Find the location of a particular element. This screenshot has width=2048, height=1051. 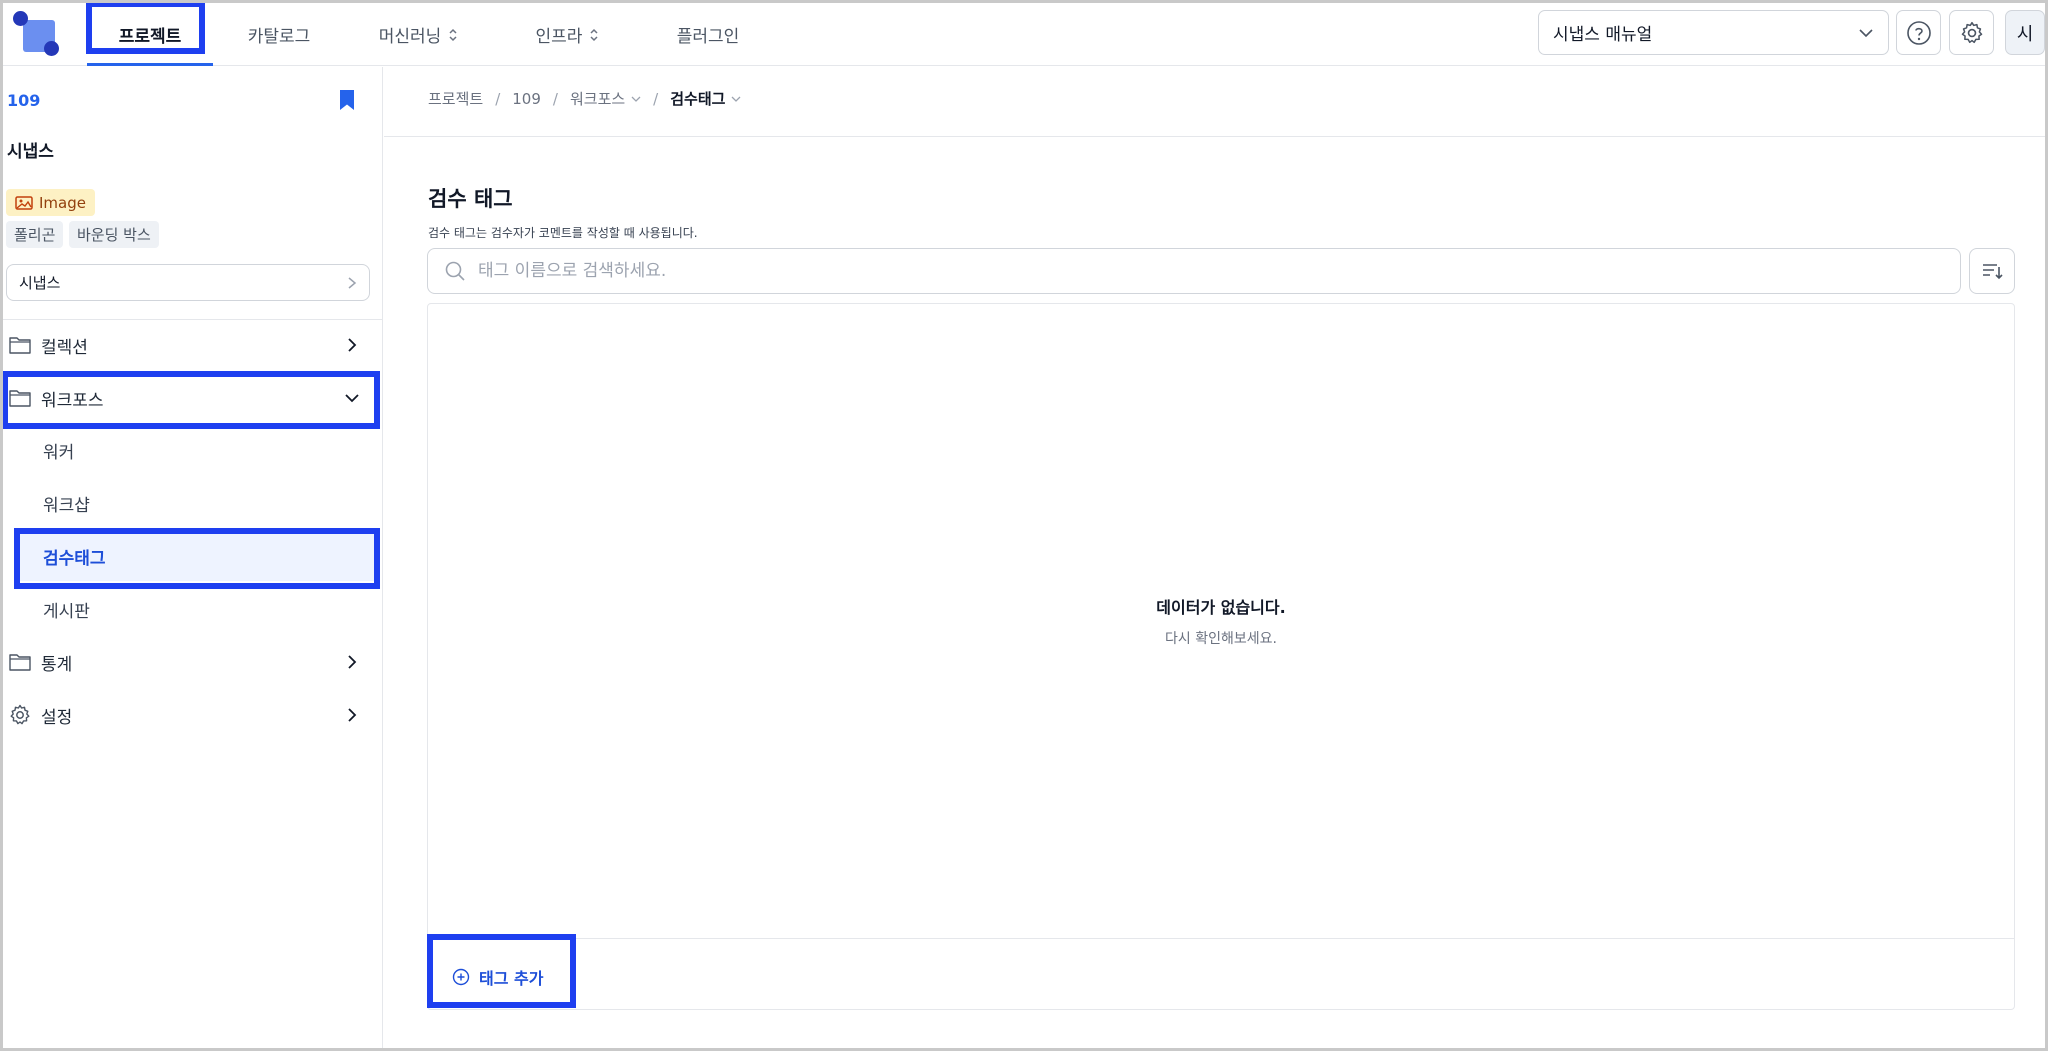

user-avatar: 시 is located at coordinates (2025, 32).